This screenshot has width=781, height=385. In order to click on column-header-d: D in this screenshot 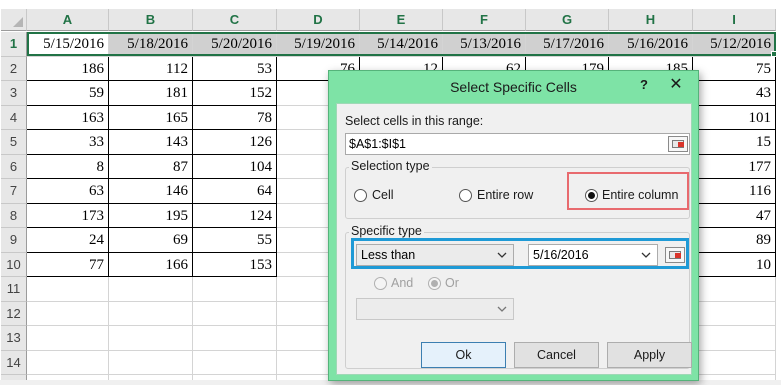, I will do `click(318, 20)`.